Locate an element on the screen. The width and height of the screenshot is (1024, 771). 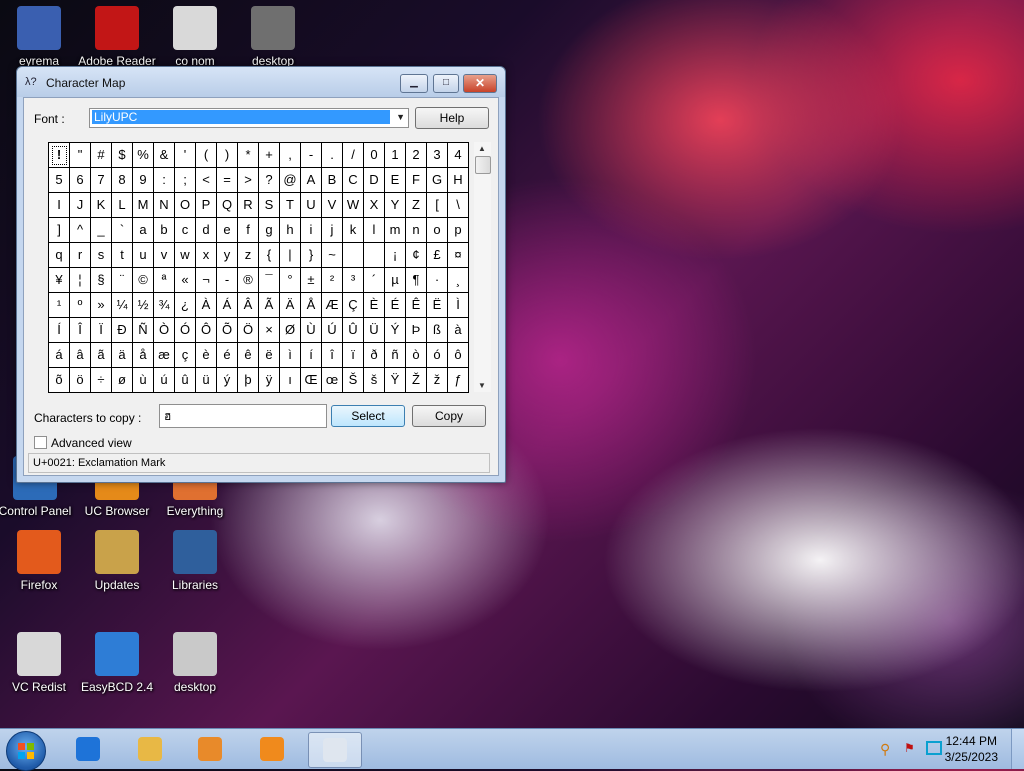
characters-to-copy-input: ฮ is located at coordinates (243, 416).